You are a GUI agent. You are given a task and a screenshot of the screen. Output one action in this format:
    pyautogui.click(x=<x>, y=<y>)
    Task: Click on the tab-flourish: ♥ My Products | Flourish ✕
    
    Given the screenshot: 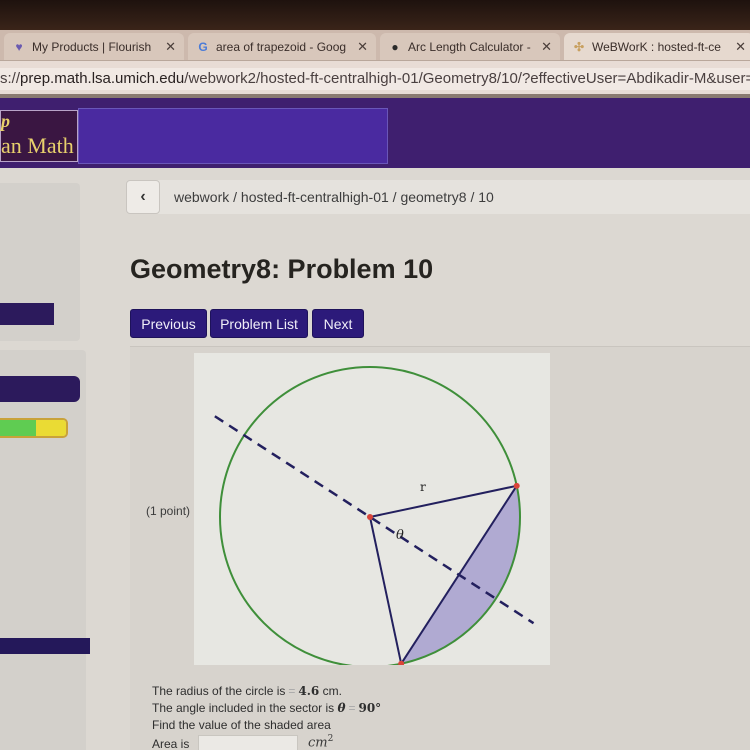 What is the action you would take?
    pyautogui.click(x=94, y=46)
    